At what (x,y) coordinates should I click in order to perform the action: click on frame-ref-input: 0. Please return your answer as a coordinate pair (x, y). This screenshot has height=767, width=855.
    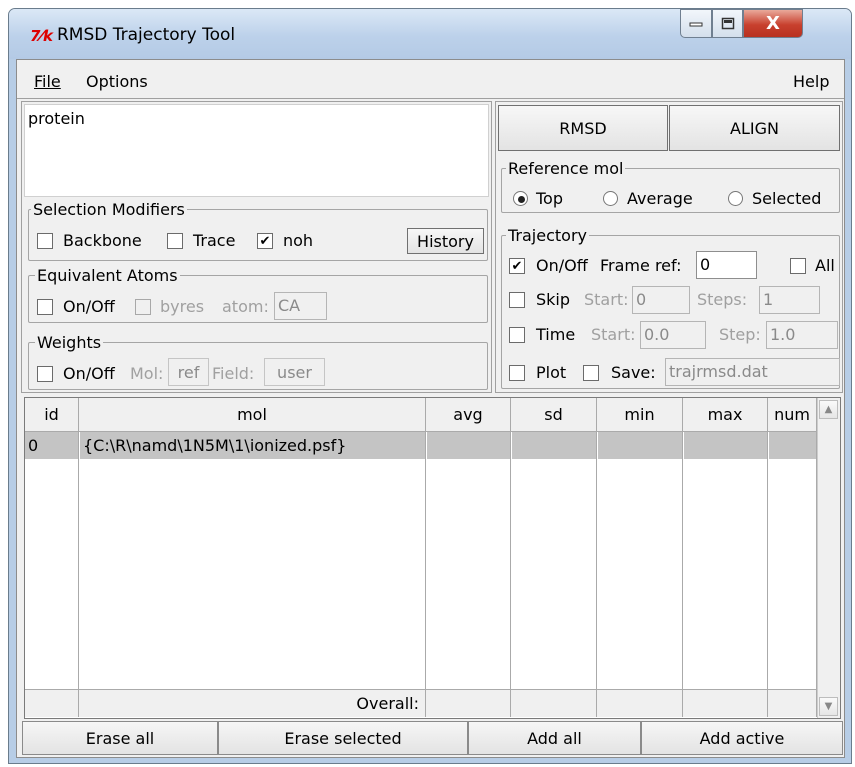
    Looking at the image, I should click on (726, 265).